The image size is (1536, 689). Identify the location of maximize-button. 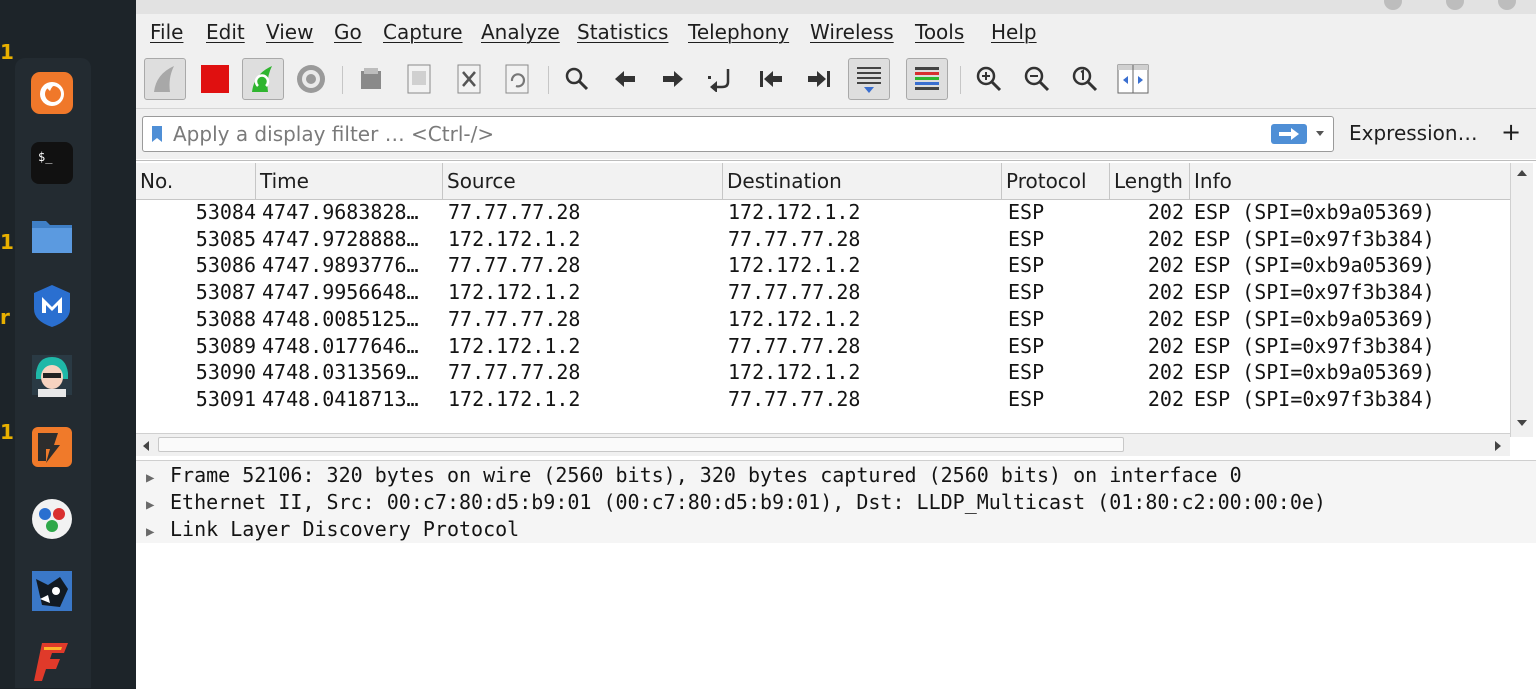
(1455, 5).